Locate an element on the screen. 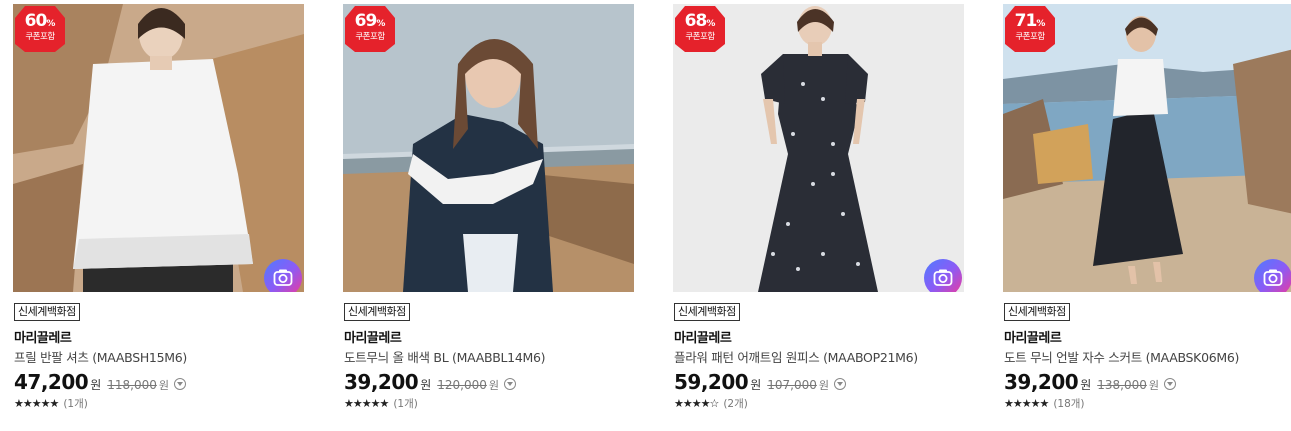  discount-value: 60 is located at coordinates (36, 21).